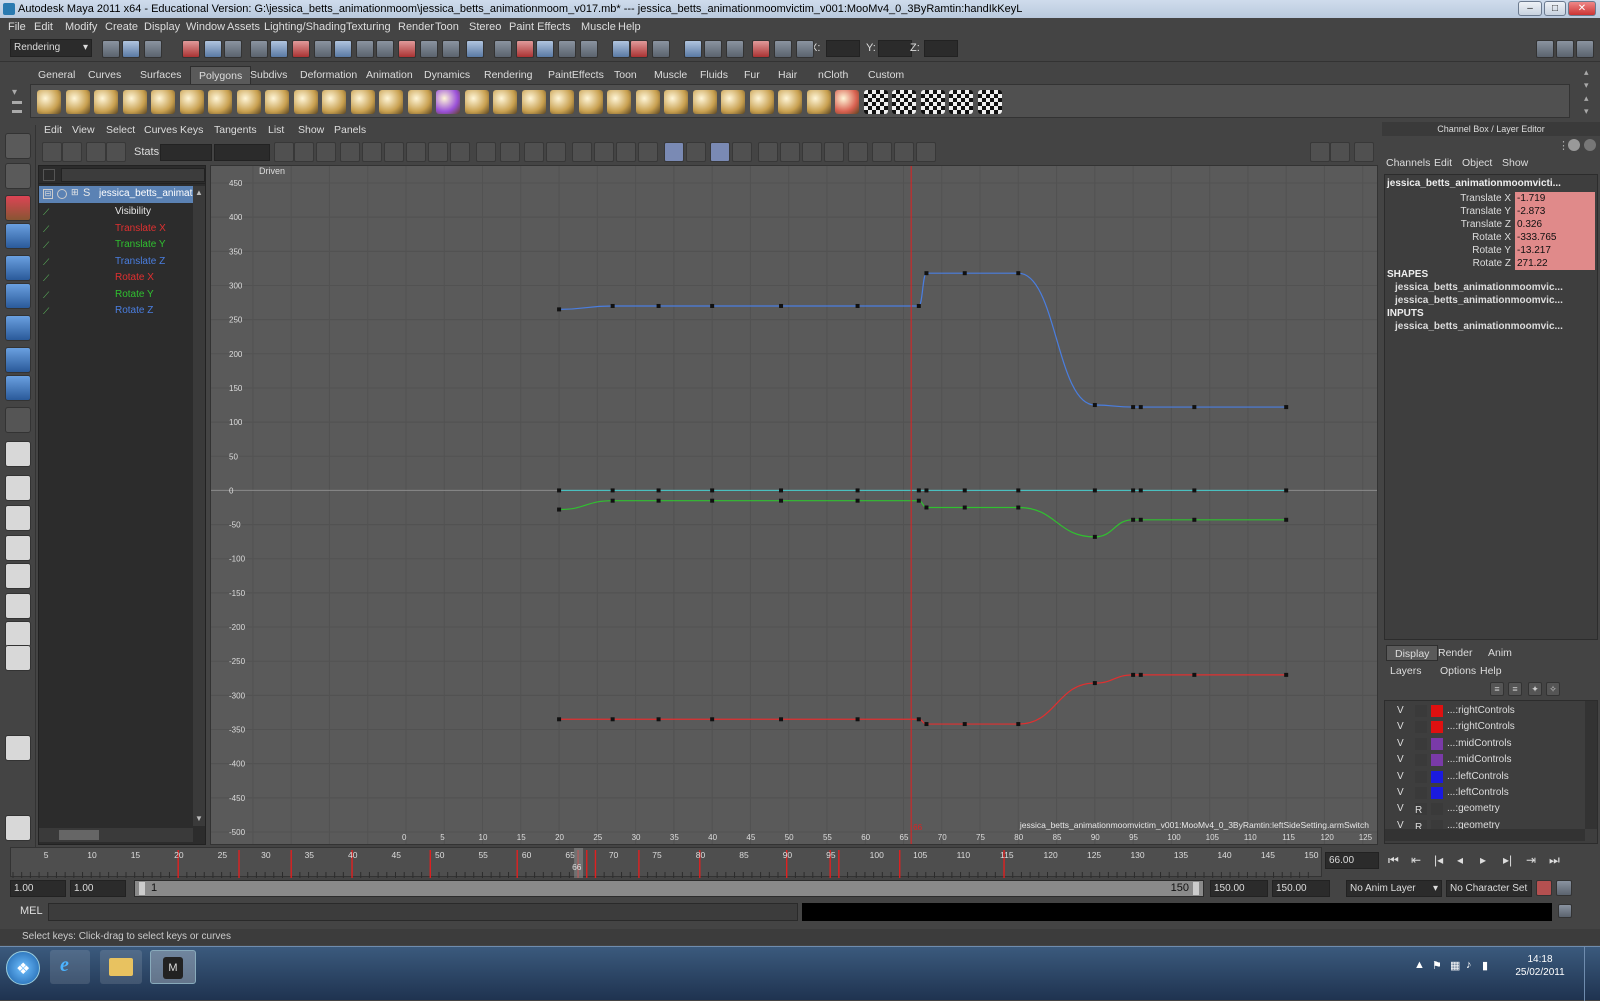  What do you see at coordinates (1497, 689) in the screenshot?
I see `move-layer-up-icon: ≡` at bounding box center [1497, 689].